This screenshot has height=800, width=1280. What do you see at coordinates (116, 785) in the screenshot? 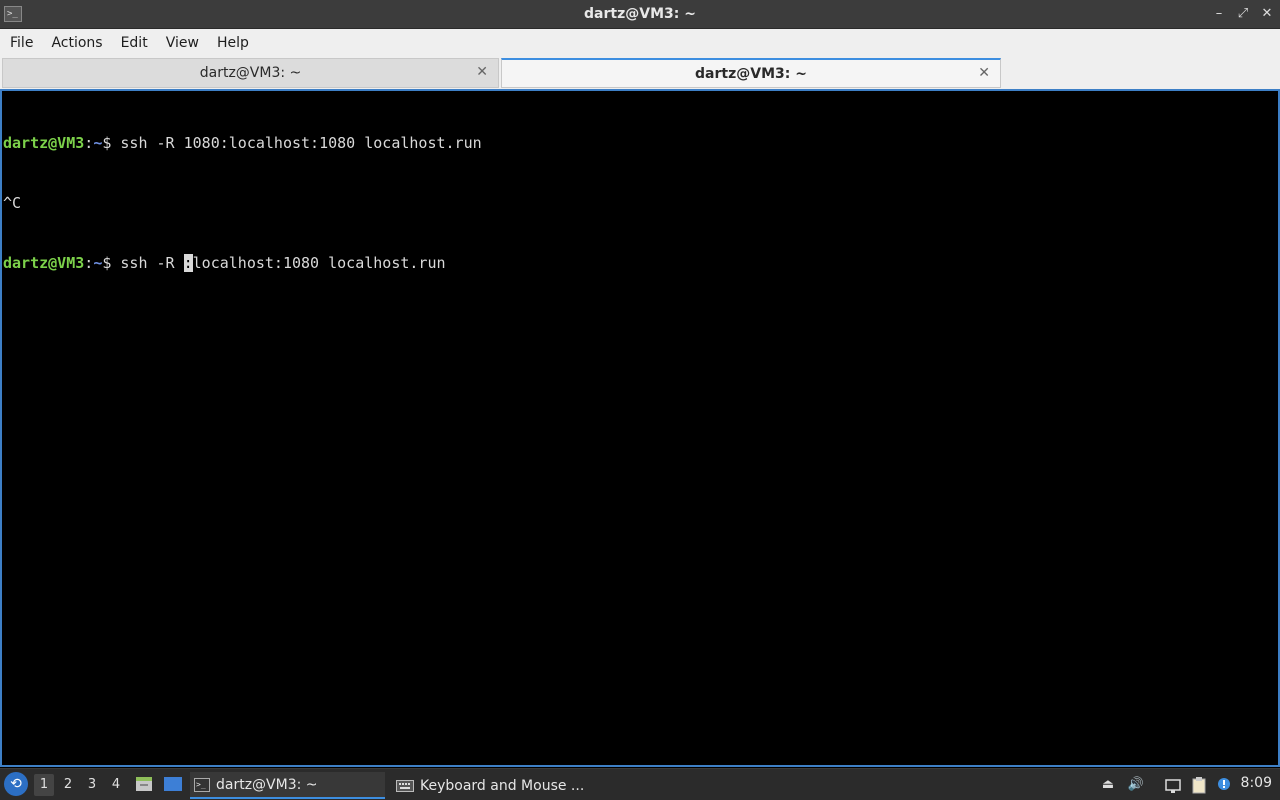
I see `workspace-4: 4` at bounding box center [116, 785].